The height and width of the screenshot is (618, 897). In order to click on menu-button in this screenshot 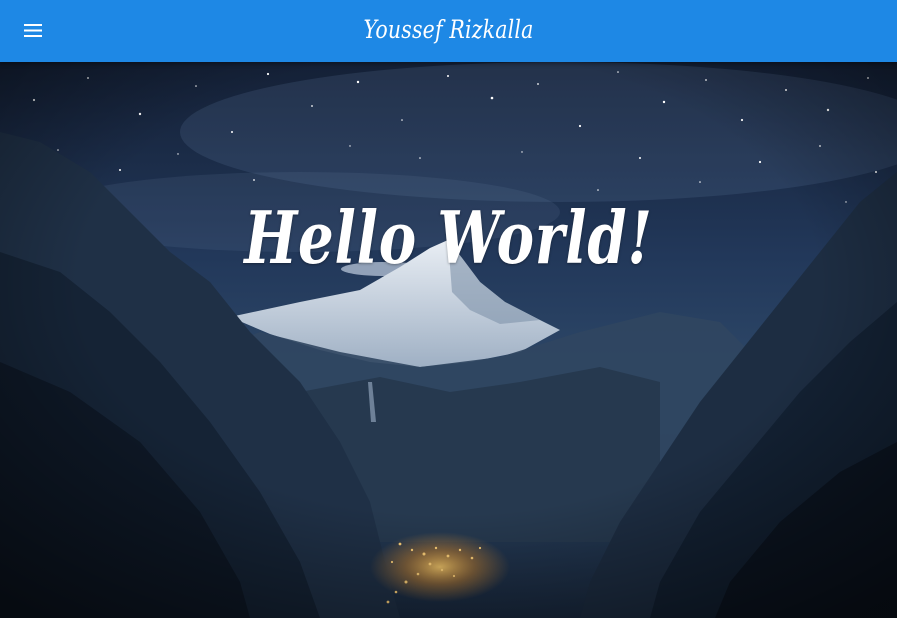, I will do `click(34, 31)`.